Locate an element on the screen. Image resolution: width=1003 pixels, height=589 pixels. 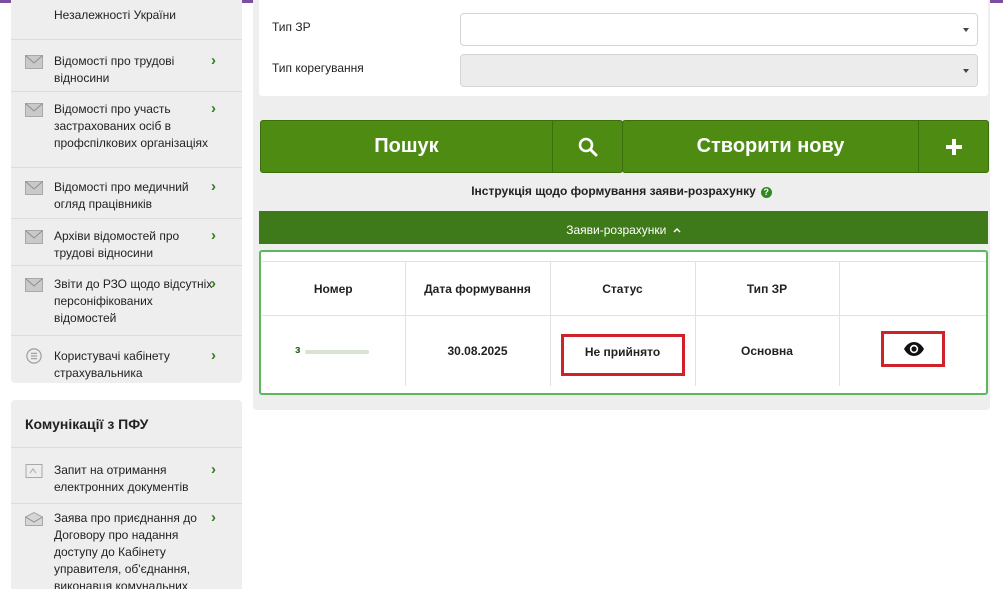
search-button: Пошук is located at coordinates (441, 146).